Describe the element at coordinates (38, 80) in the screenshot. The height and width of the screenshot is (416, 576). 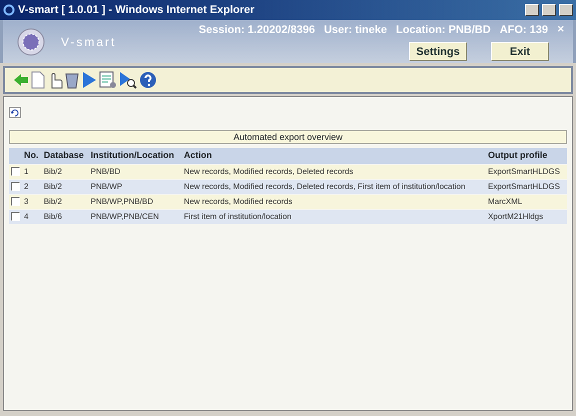
I see `document-icon` at that location.